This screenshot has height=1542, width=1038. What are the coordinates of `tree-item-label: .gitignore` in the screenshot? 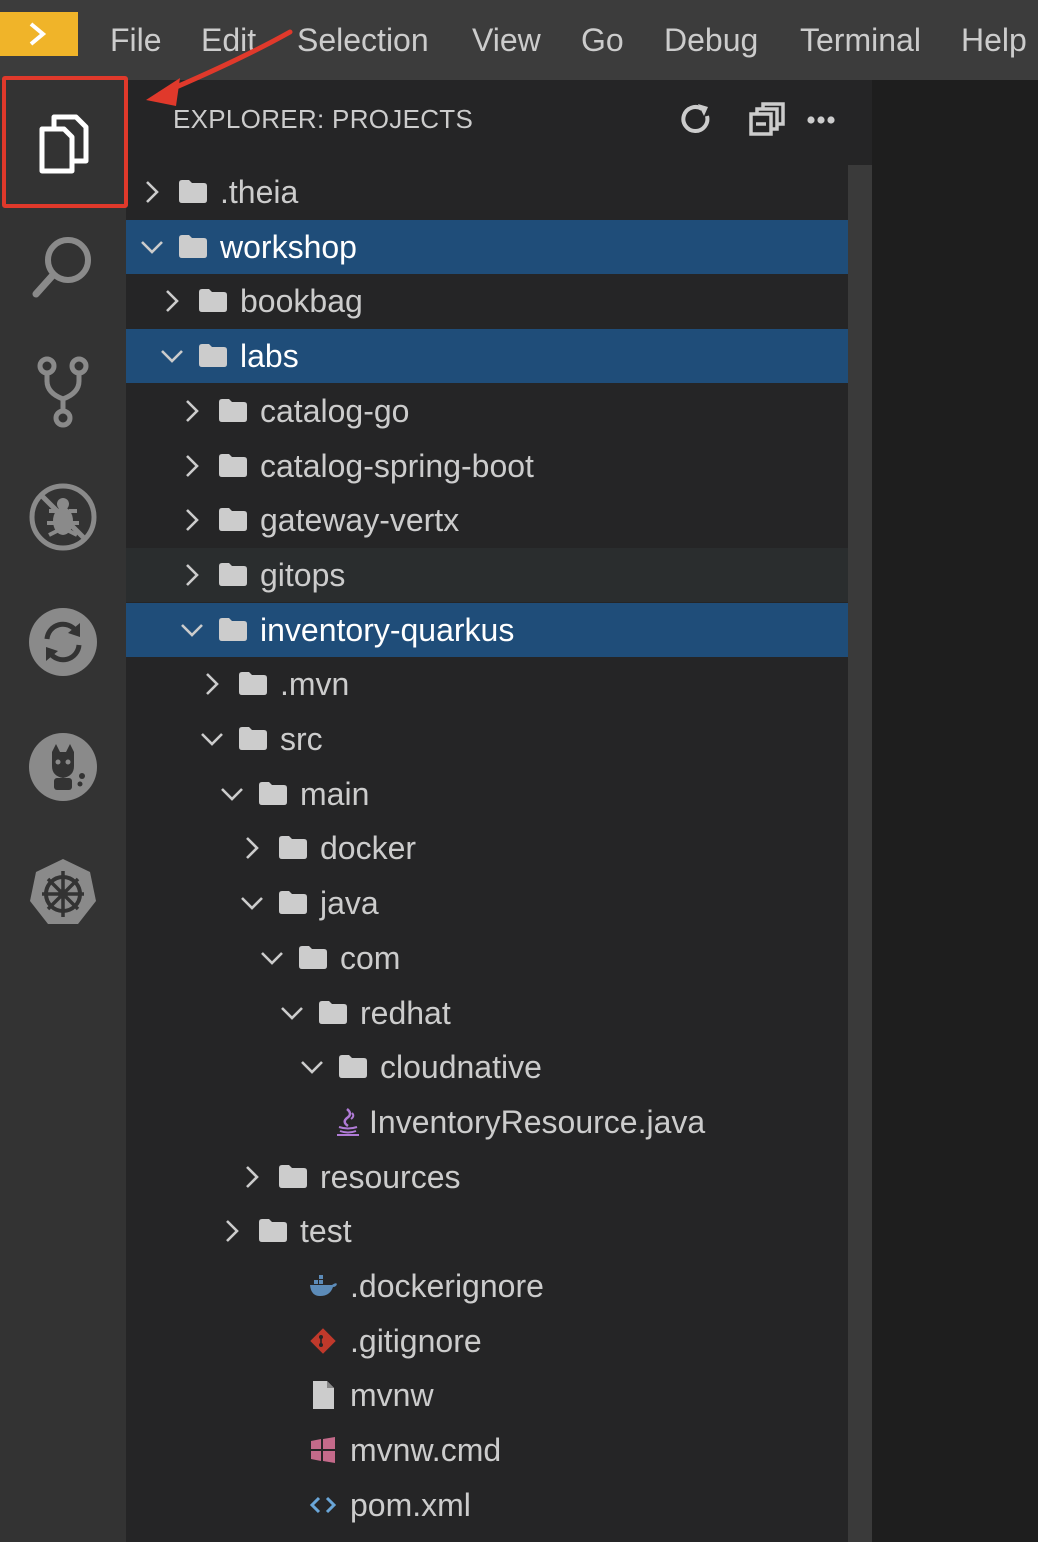 It's located at (416, 1340).